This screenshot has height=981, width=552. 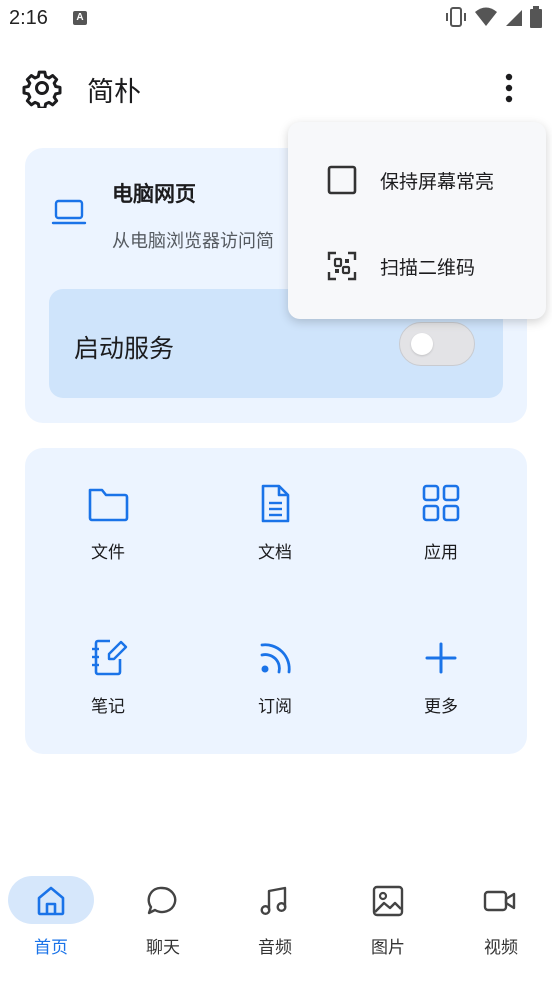 I want to click on chat-icon, so click(x=162, y=900).